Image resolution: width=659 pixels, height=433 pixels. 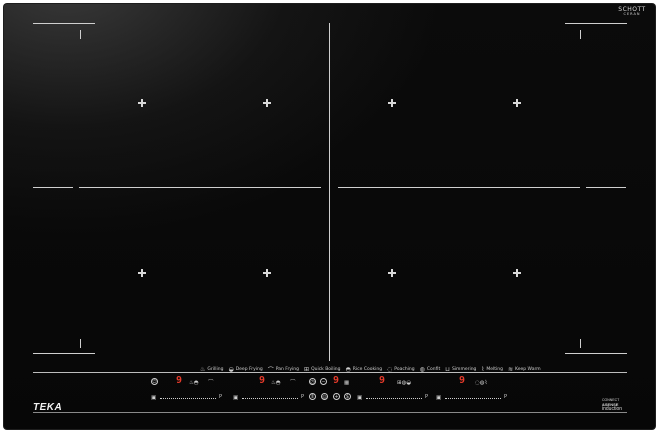 I want to click on timer-display: 9, so click(x=336, y=380).